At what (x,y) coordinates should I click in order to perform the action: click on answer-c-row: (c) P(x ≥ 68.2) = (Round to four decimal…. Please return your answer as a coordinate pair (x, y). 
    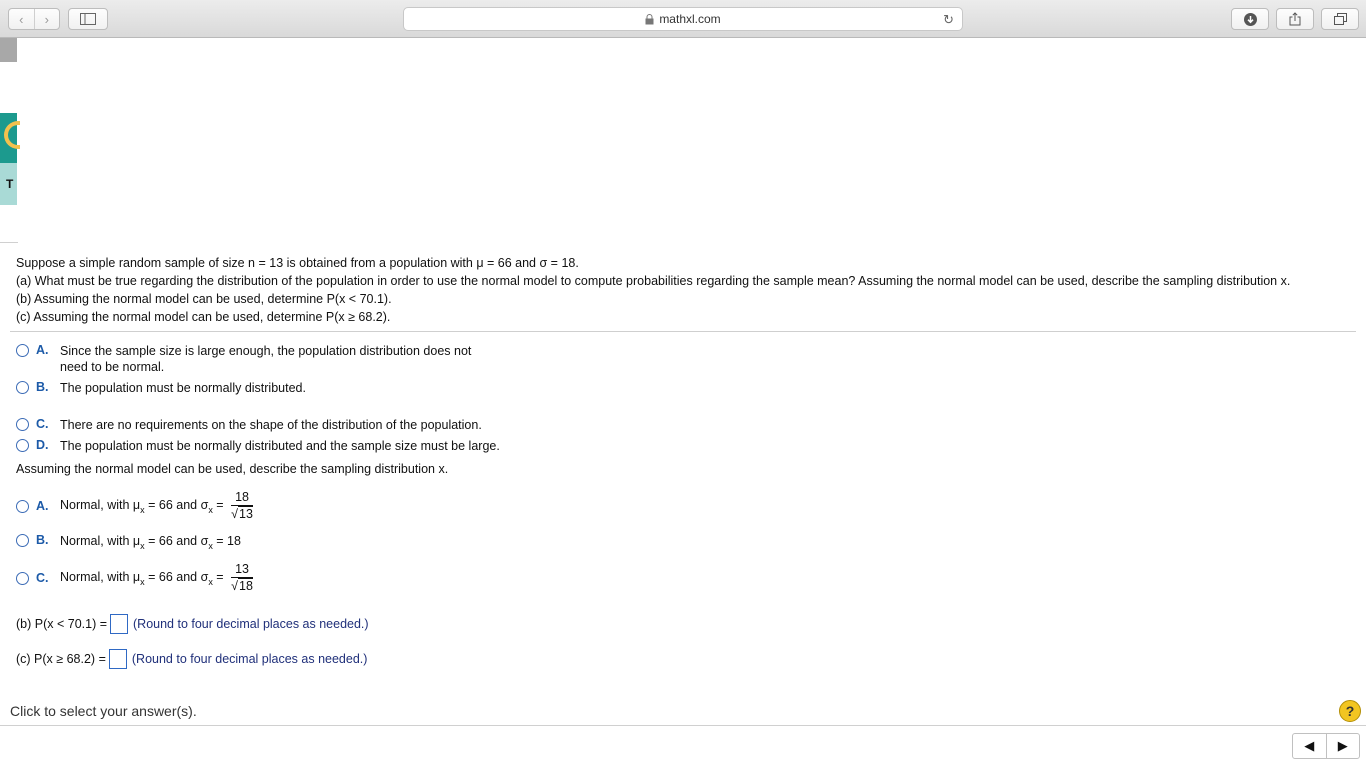
    Looking at the image, I should click on (191, 659).